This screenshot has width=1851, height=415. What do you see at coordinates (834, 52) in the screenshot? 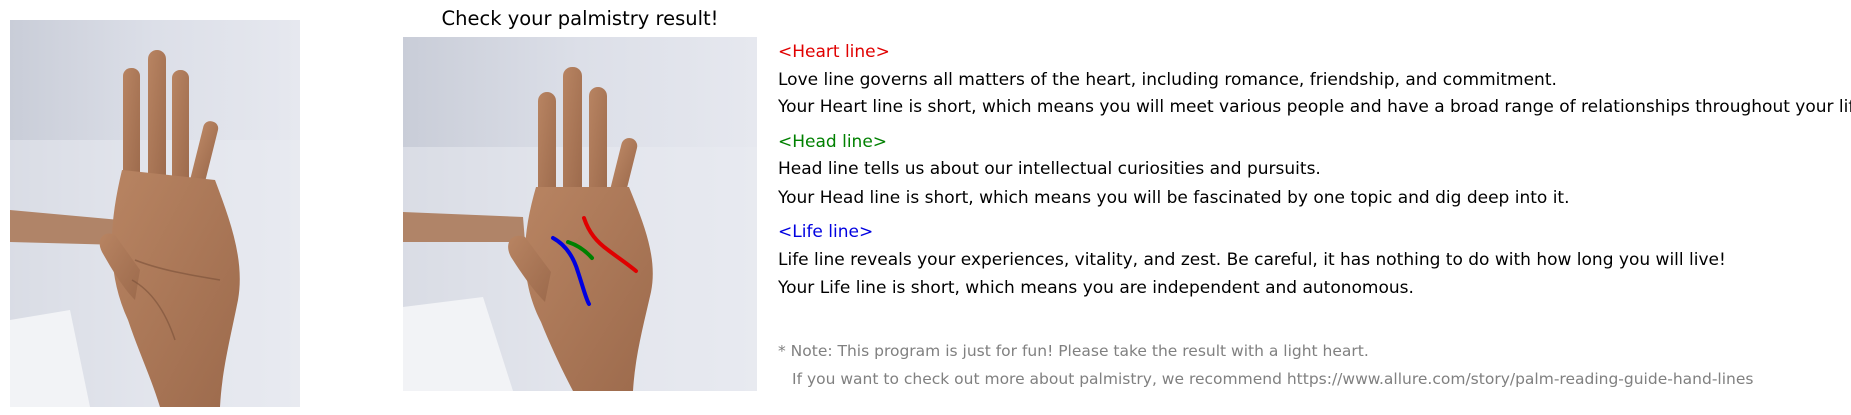
I see `heart-line-heading: <Heart line>` at bounding box center [834, 52].